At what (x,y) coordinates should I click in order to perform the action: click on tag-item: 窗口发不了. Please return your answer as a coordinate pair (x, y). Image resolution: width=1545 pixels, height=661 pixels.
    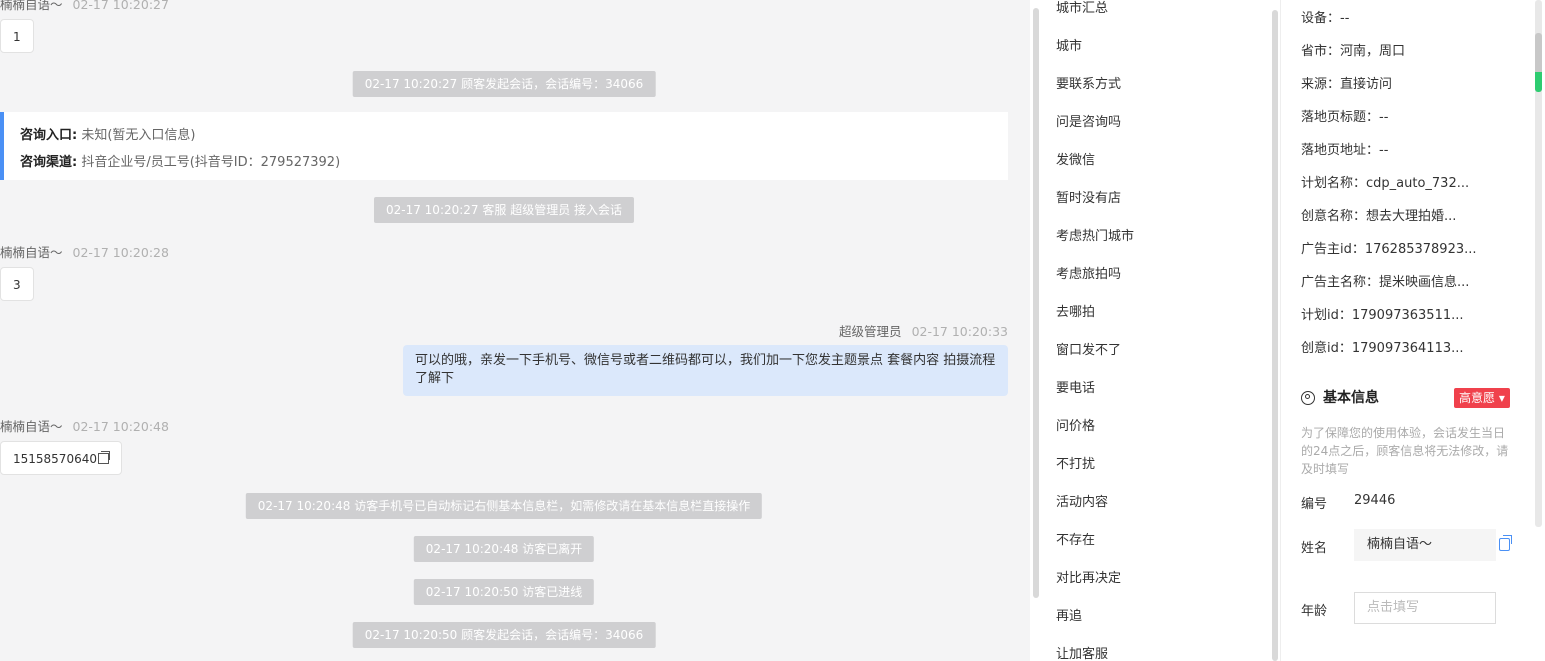
    Looking at the image, I should click on (1088, 348).